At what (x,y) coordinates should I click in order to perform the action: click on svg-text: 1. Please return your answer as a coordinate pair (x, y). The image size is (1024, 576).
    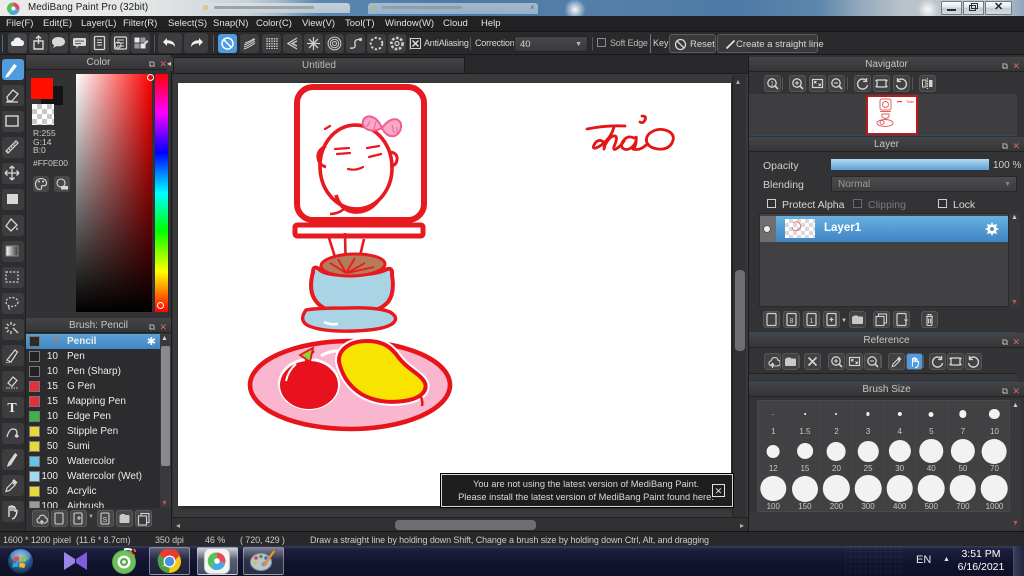
    Looking at the image, I should click on (812, 321).